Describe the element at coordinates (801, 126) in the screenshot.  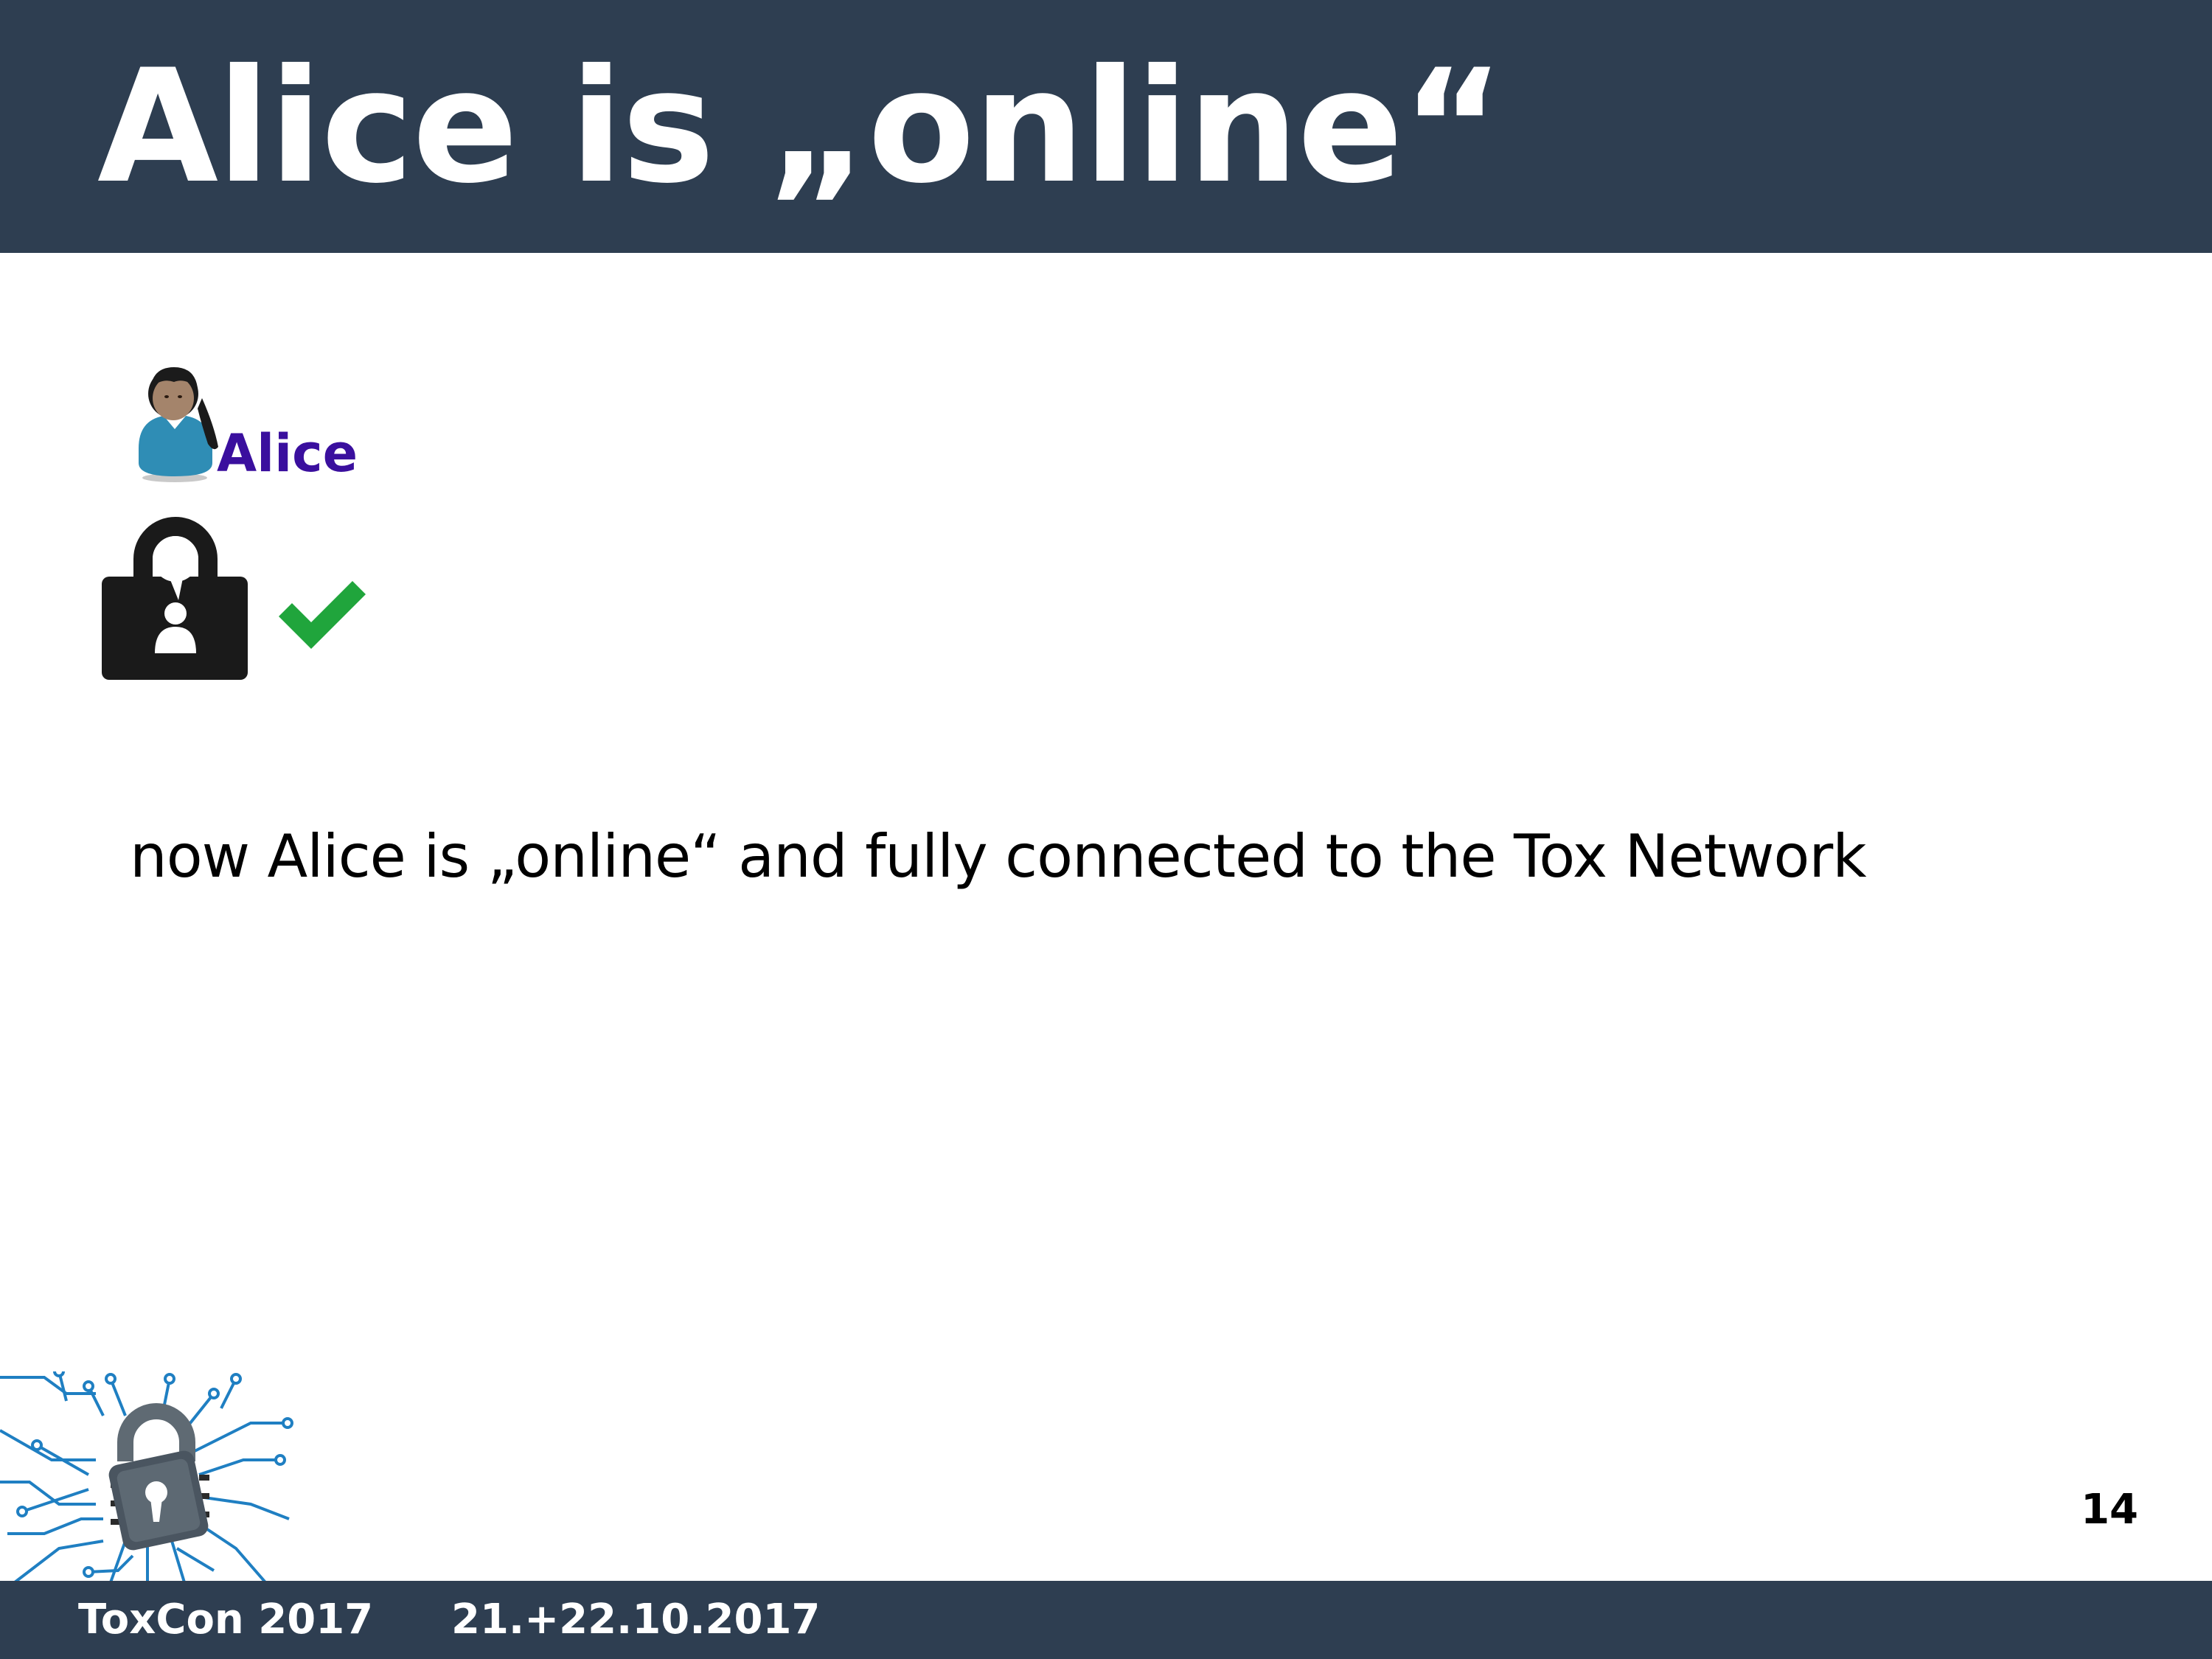
I see `slide-title: Alice is „online“` at that location.